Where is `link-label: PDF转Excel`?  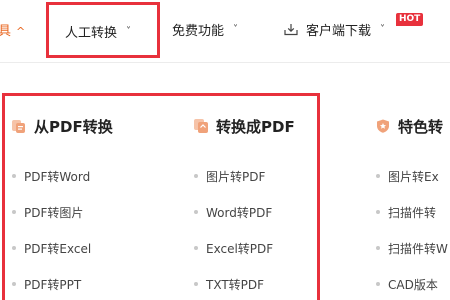 link-label: PDF转Excel is located at coordinates (58, 248).